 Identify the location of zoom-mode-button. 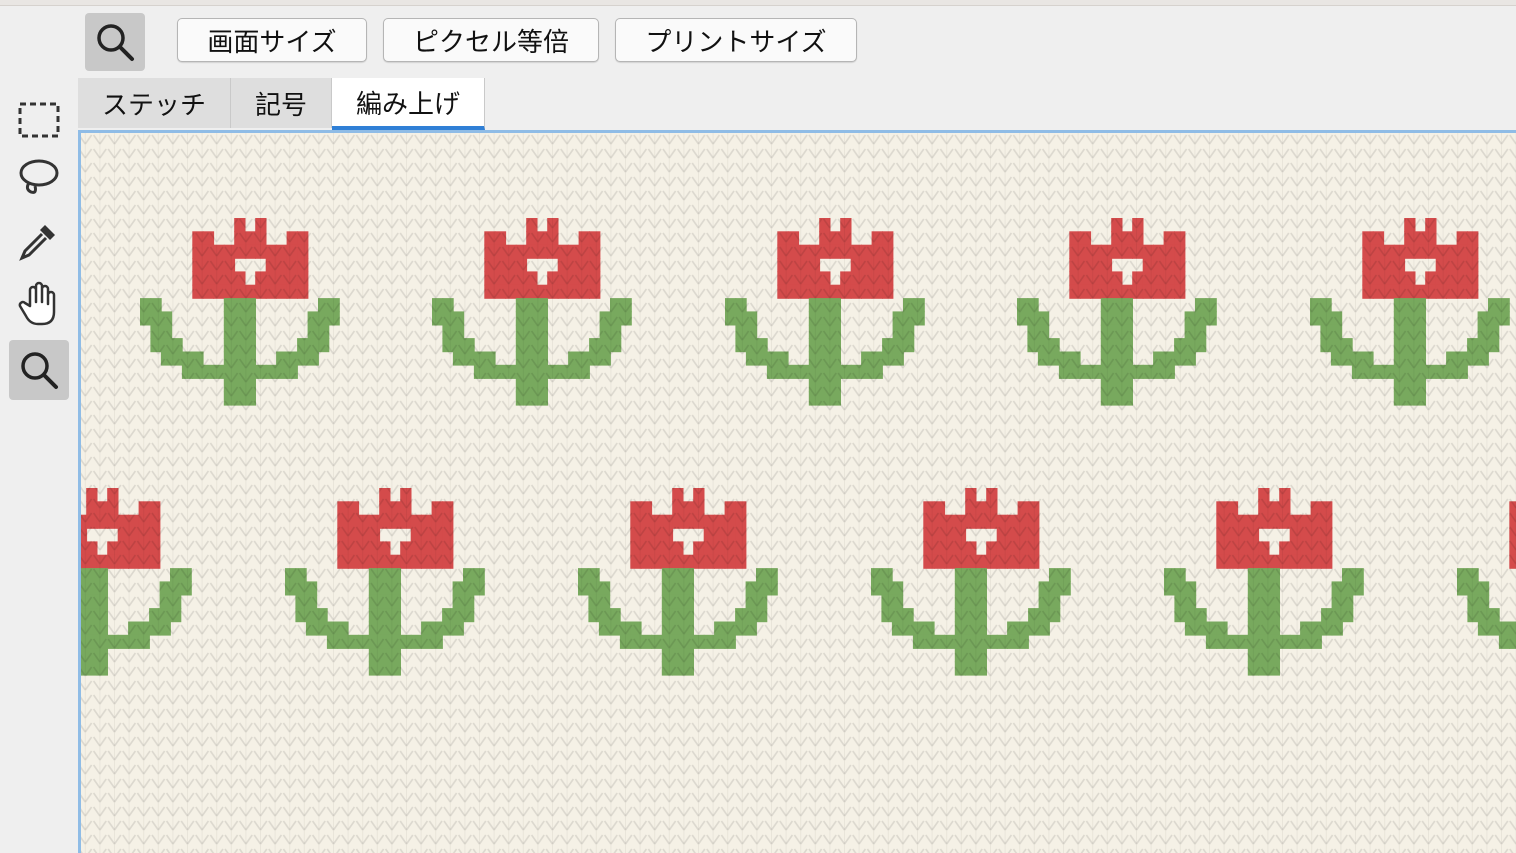
(115, 42).